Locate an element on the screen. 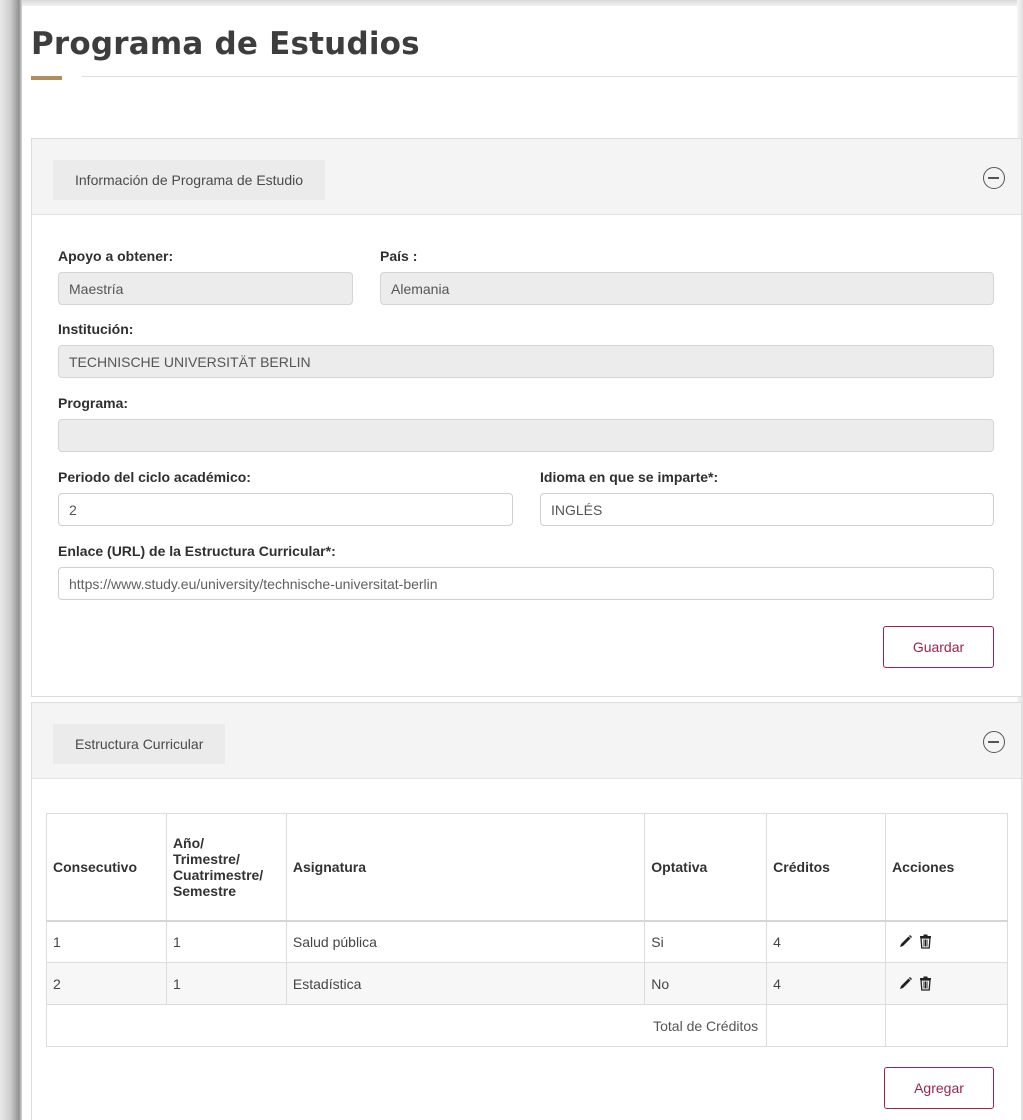 The width and height of the screenshot is (1023, 1120). save-button: Guardar is located at coordinates (938, 647).